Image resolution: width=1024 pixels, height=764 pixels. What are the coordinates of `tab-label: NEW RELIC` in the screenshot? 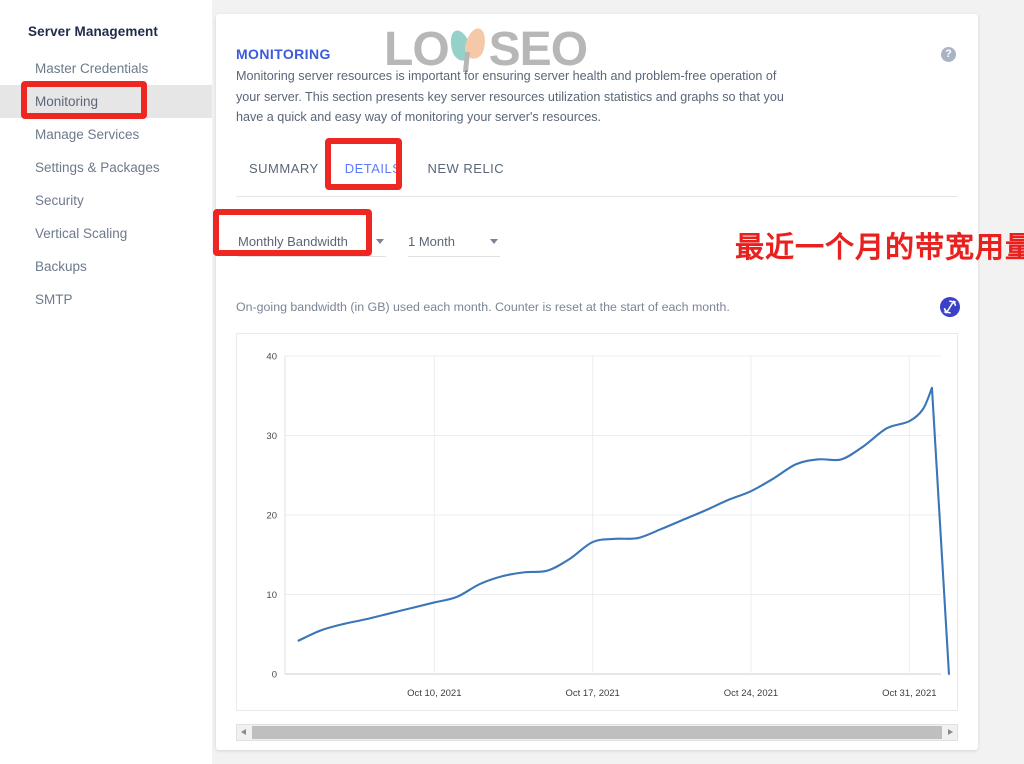 It's located at (466, 168).